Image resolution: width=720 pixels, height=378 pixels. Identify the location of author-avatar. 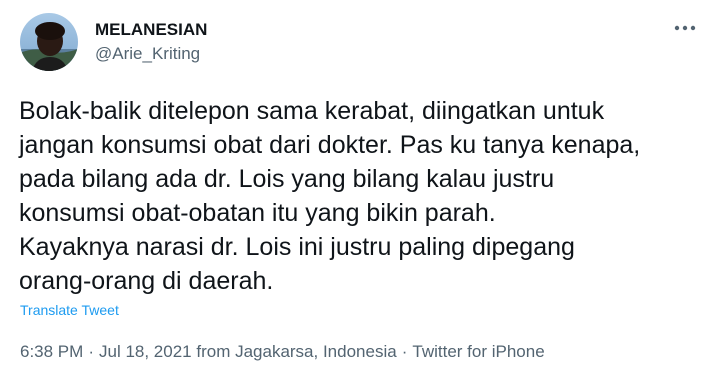
(49, 42).